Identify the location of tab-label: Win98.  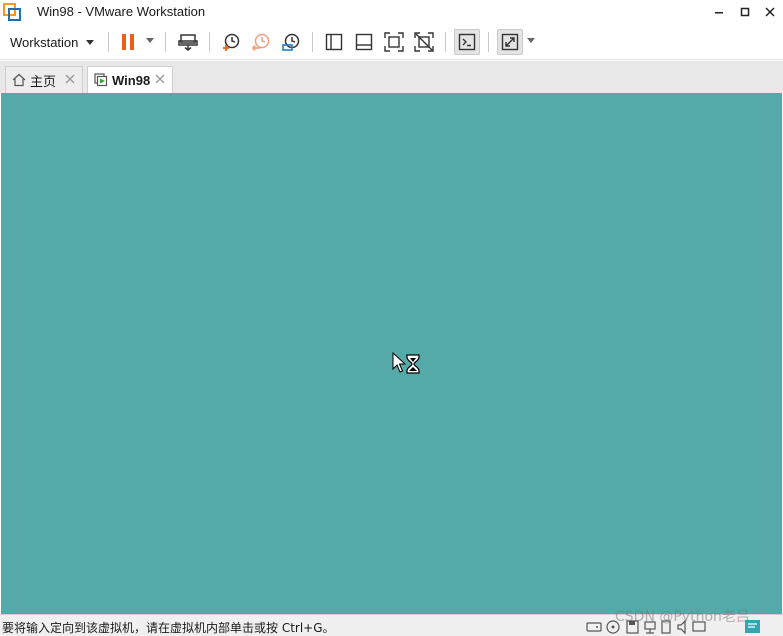
(131, 80).